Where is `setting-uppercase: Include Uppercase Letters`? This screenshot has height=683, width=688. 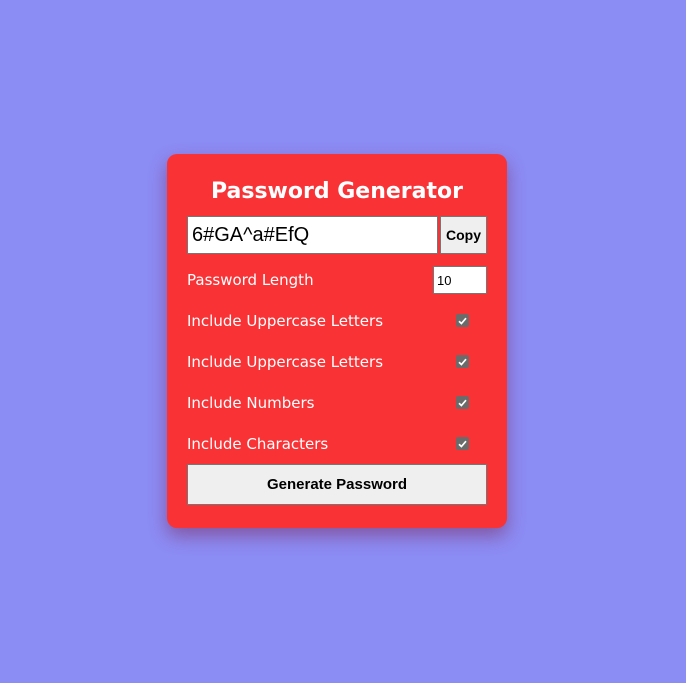
setting-uppercase: Include Uppercase Letters is located at coordinates (337, 320).